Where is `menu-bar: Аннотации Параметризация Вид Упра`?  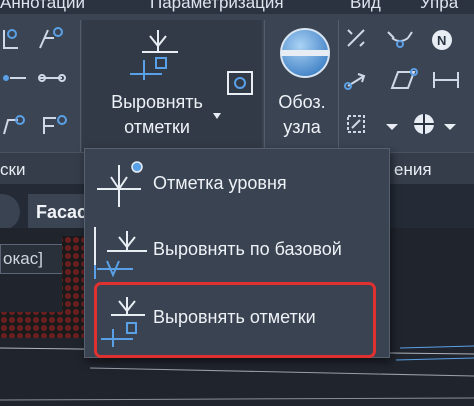 menu-bar: Аннотации Параметризация Вид Упра is located at coordinates (237, 7).